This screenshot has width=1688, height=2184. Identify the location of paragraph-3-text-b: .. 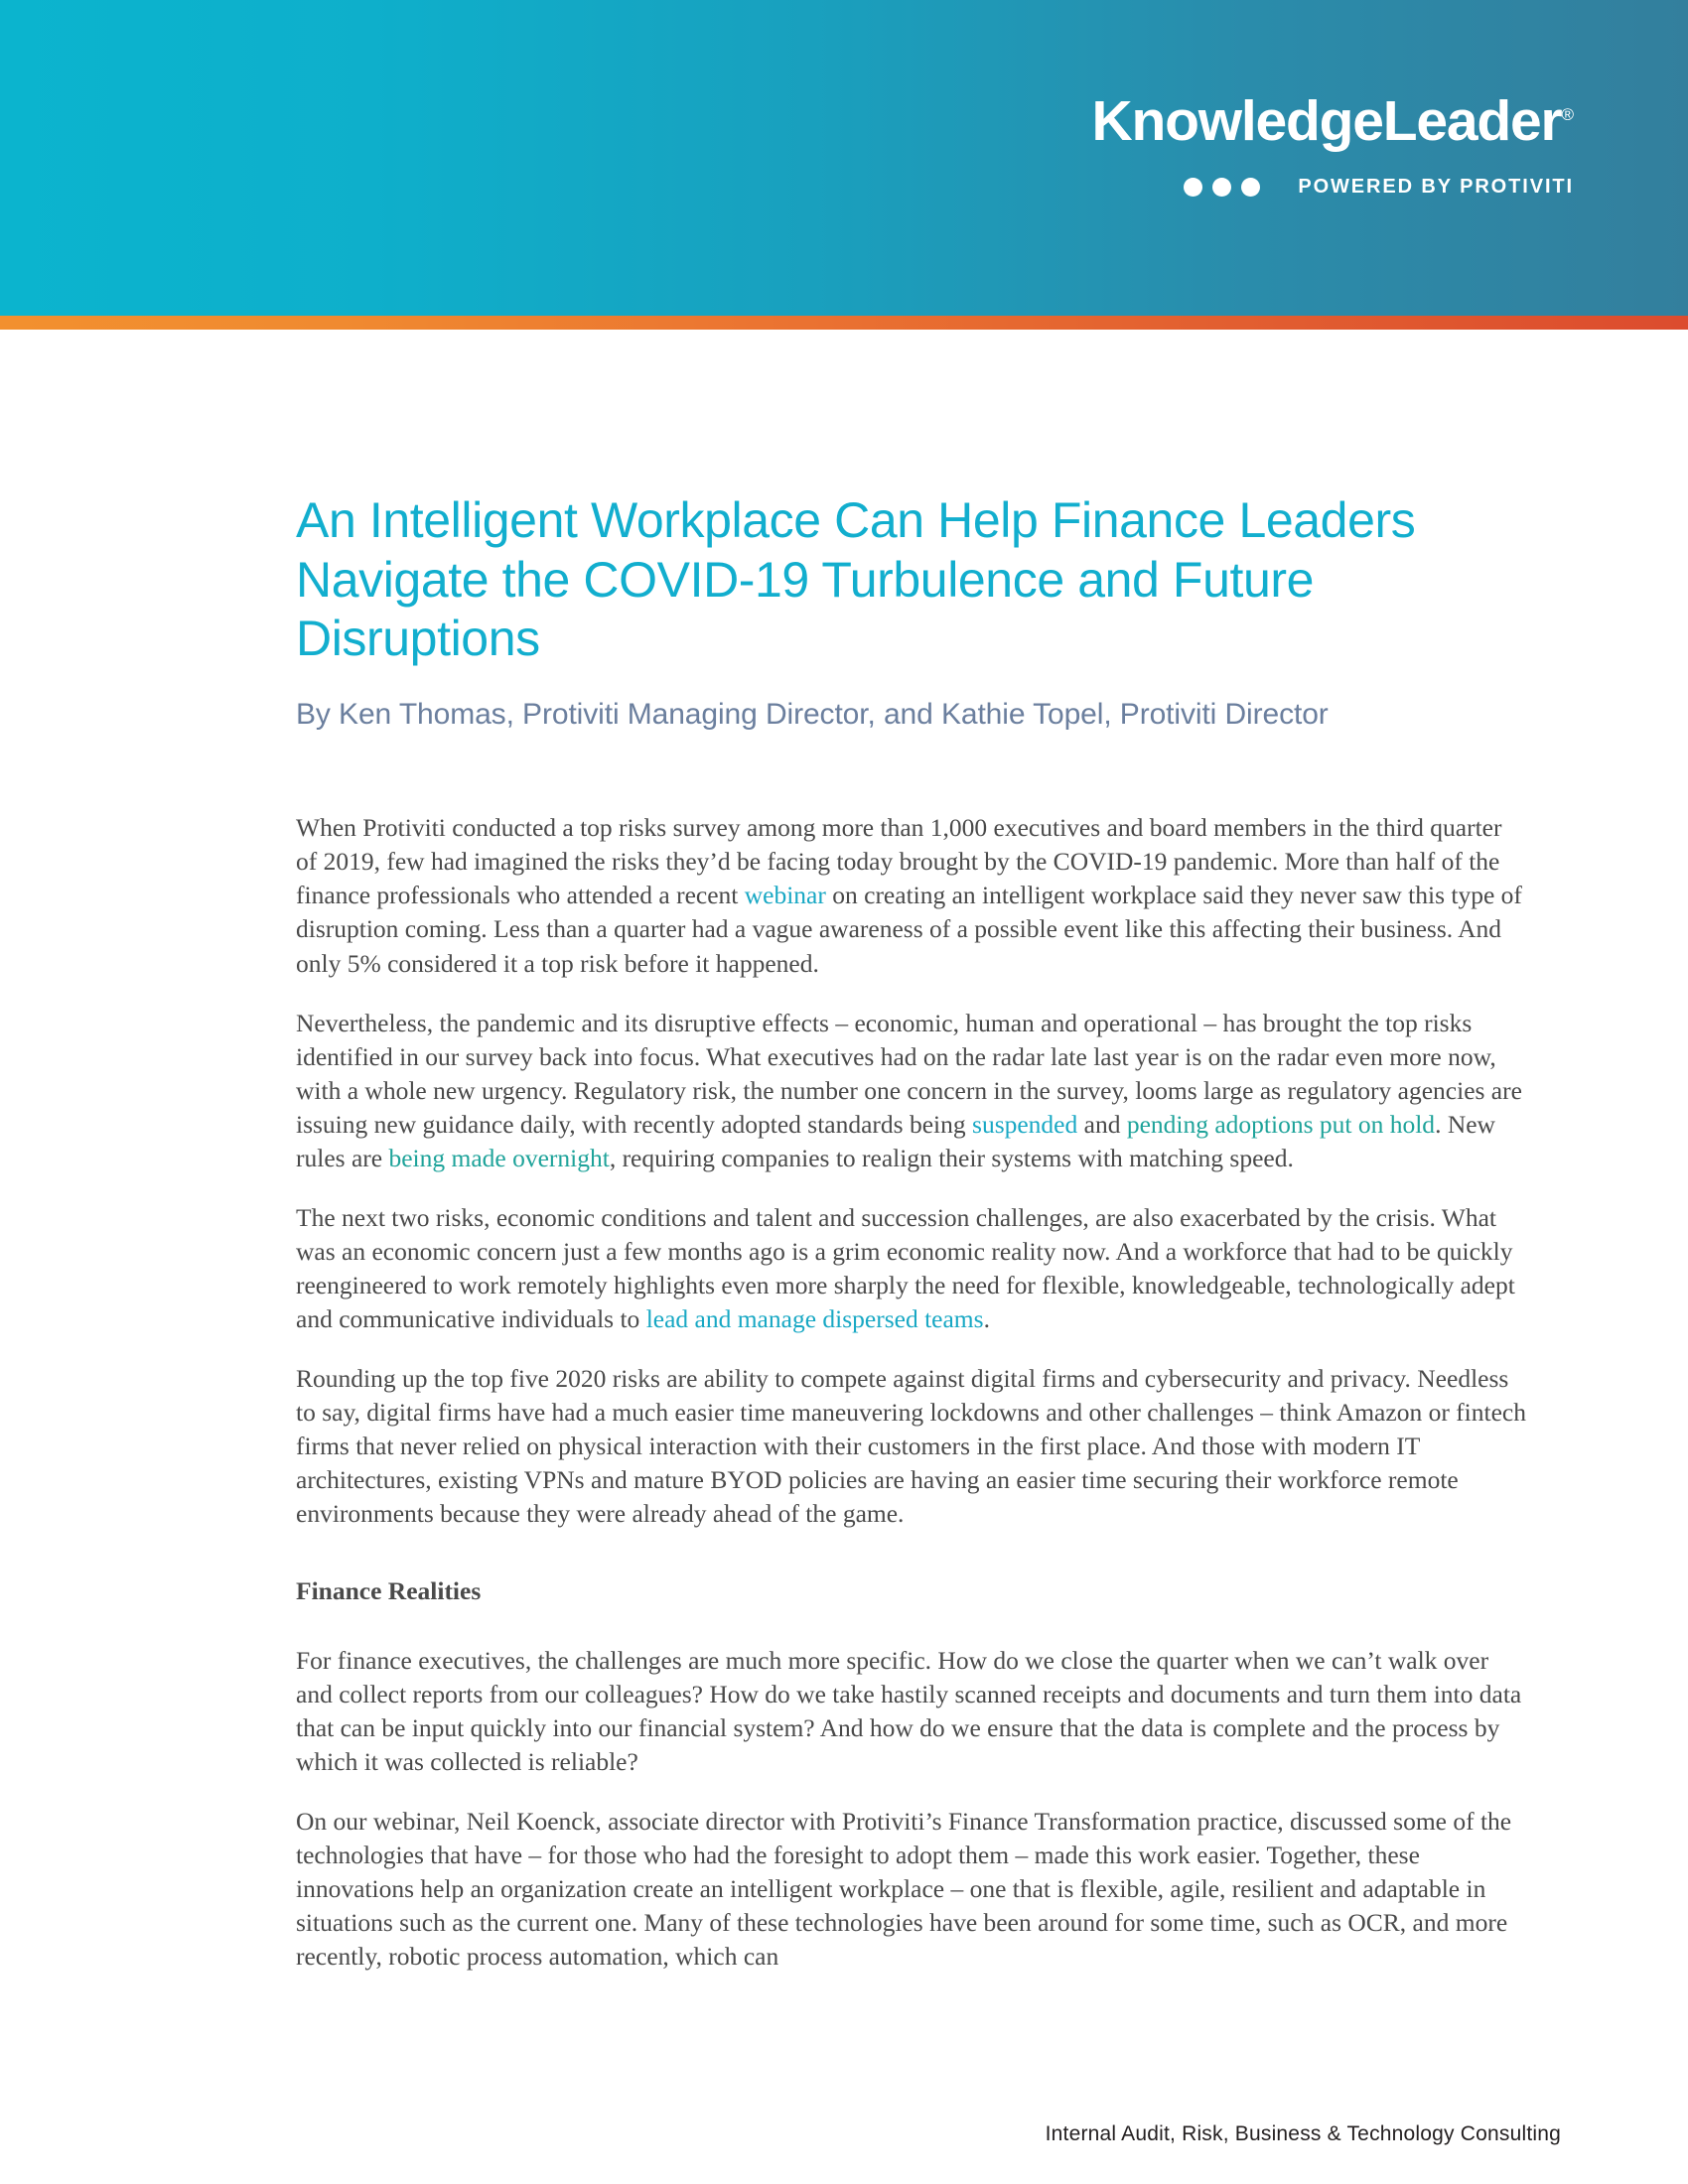
(986, 1318).